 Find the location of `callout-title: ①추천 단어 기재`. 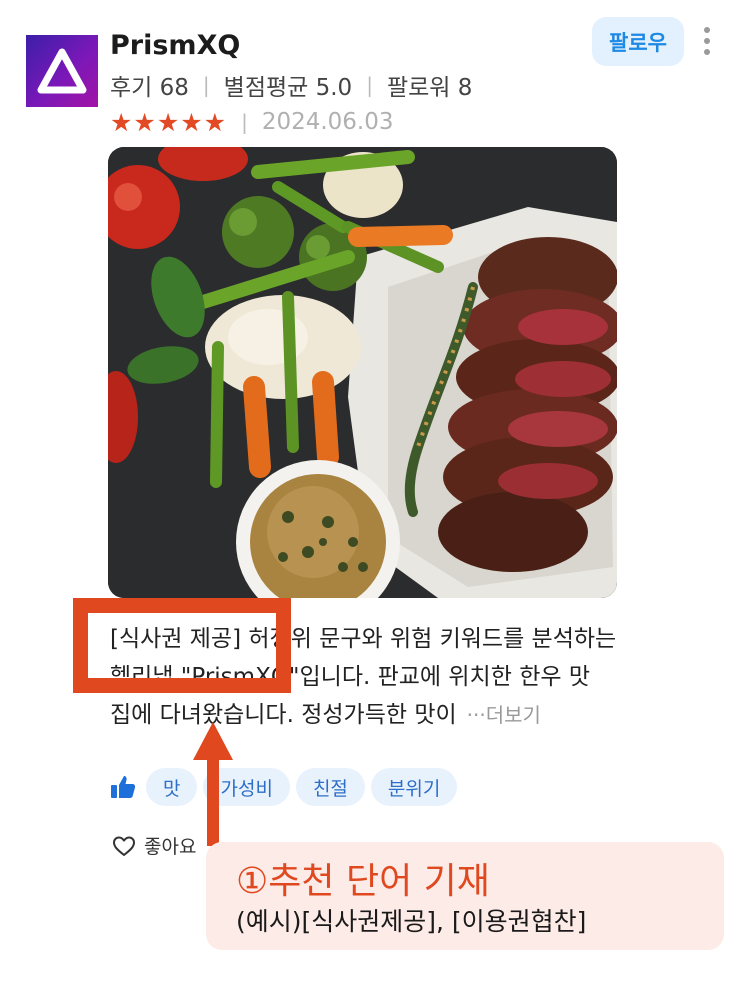

callout-title: ①추천 단어 기재 is located at coordinates (363, 881).